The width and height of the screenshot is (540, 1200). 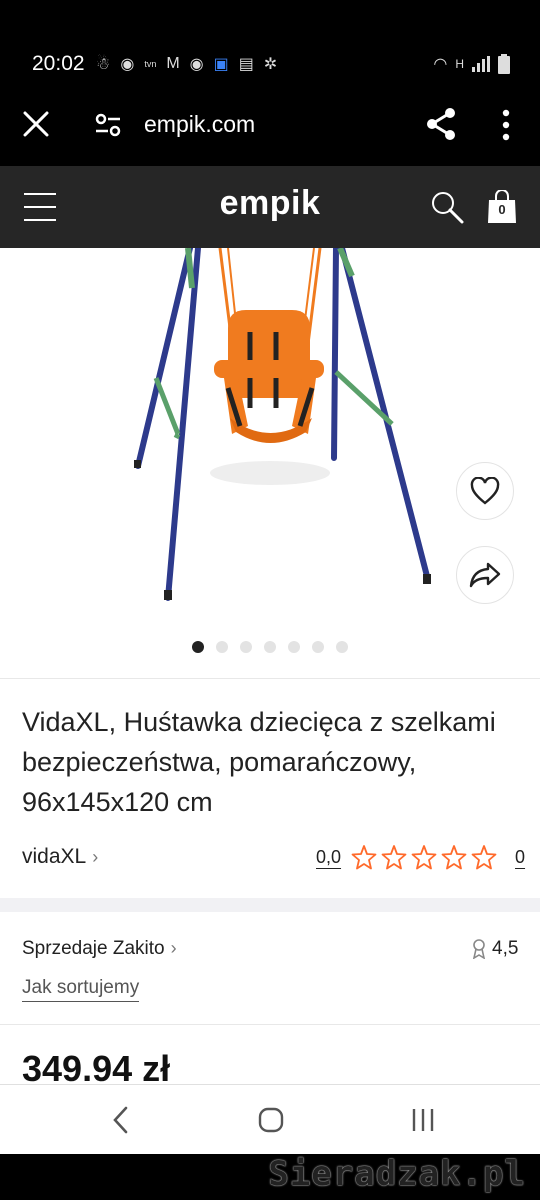 What do you see at coordinates (270, 42) in the screenshot?
I see `status-bar: 20:02 ☃ ◉ tvn M ◉ ▣ ▤ ✲ ◠ H` at bounding box center [270, 42].